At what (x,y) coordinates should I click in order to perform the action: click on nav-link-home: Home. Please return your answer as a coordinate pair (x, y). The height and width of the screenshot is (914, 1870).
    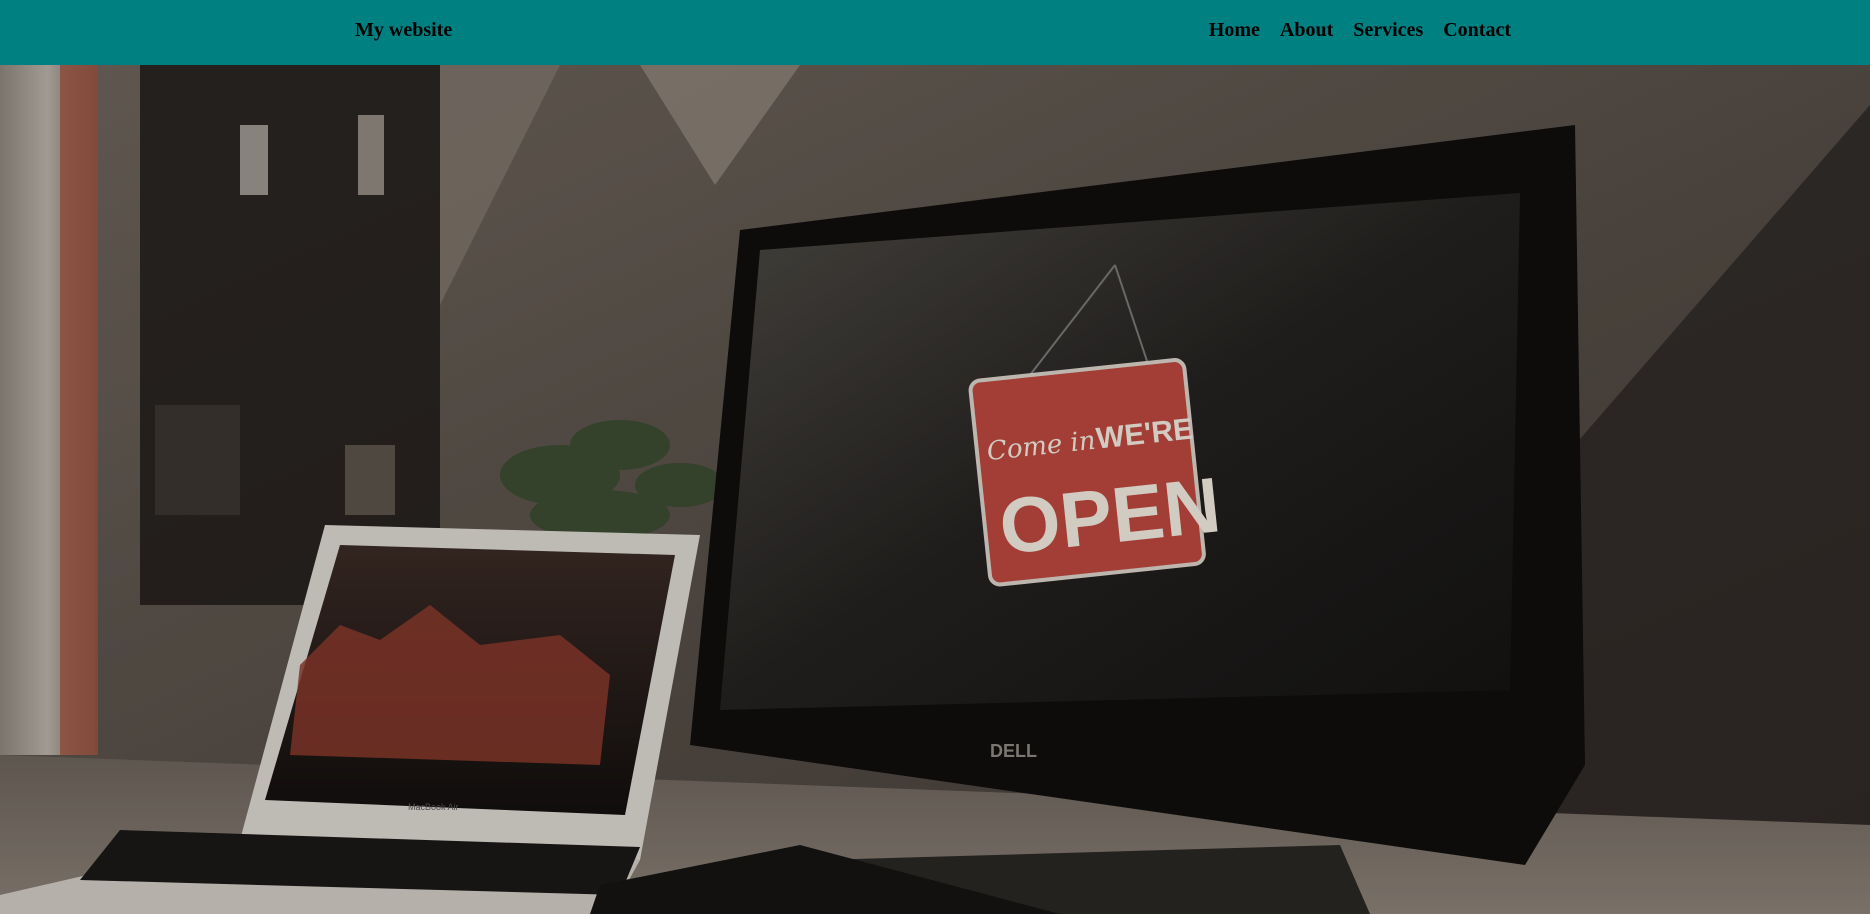
    Looking at the image, I should click on (1234, 30).